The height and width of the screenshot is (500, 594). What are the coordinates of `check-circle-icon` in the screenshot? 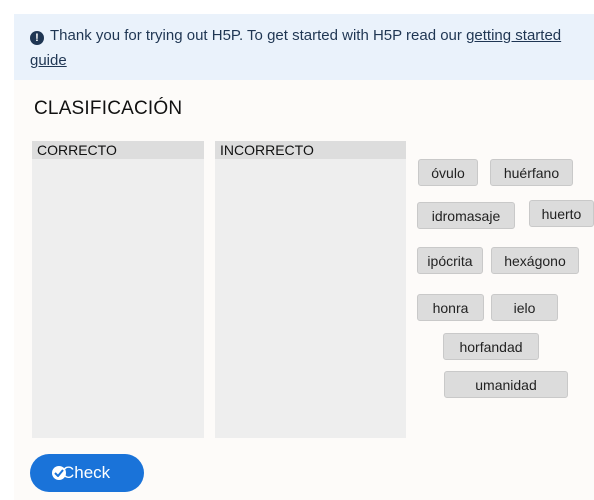 It's located at (59, 473).